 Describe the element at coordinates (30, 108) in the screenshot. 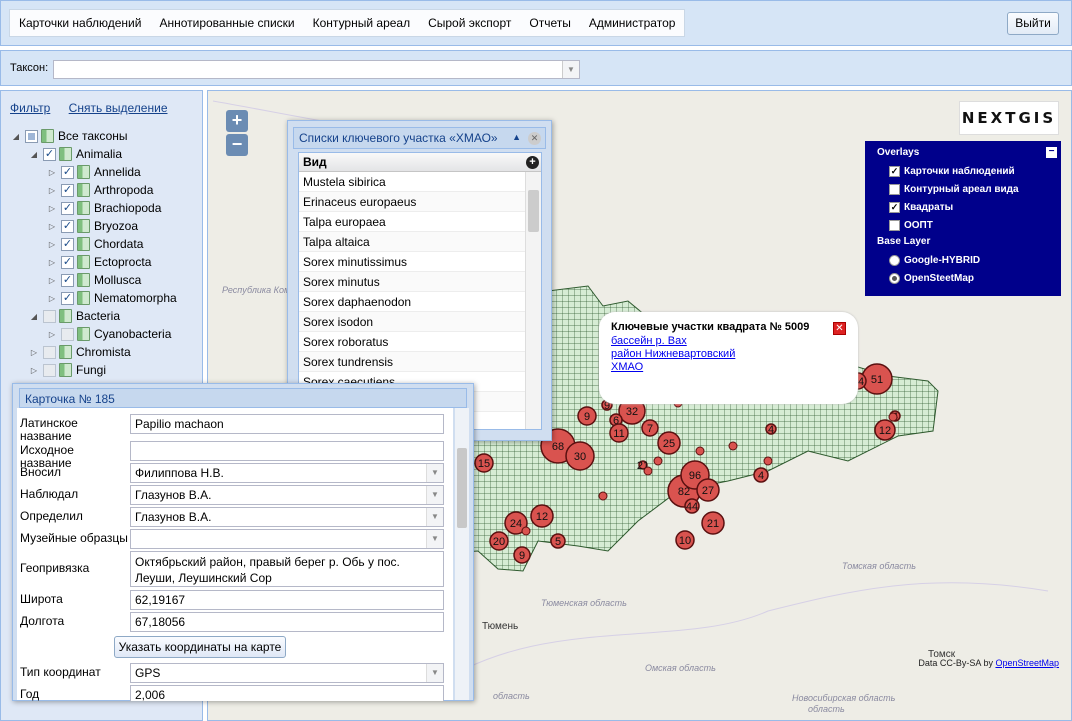

I see `filter-link: Фильтр` at that location.